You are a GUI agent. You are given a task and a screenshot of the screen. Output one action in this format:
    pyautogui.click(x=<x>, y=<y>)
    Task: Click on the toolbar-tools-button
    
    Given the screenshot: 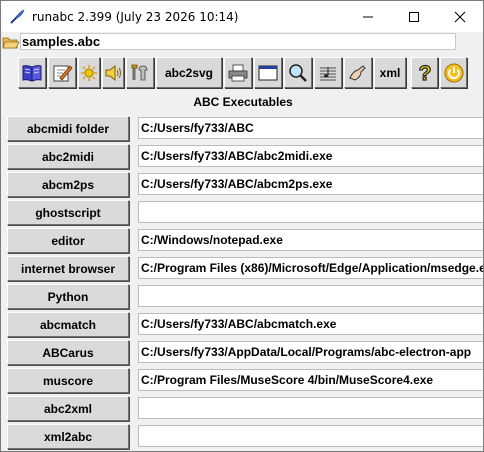 What is the action you would take?
    pyautogui.click(x=140, y=72)
    